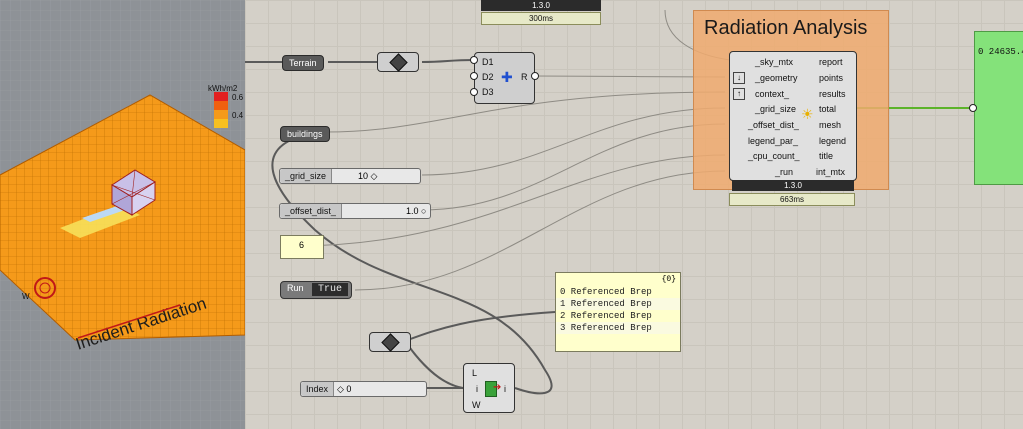  I want to click on list-item: 3 Referenced Brep, so click(618, 328).